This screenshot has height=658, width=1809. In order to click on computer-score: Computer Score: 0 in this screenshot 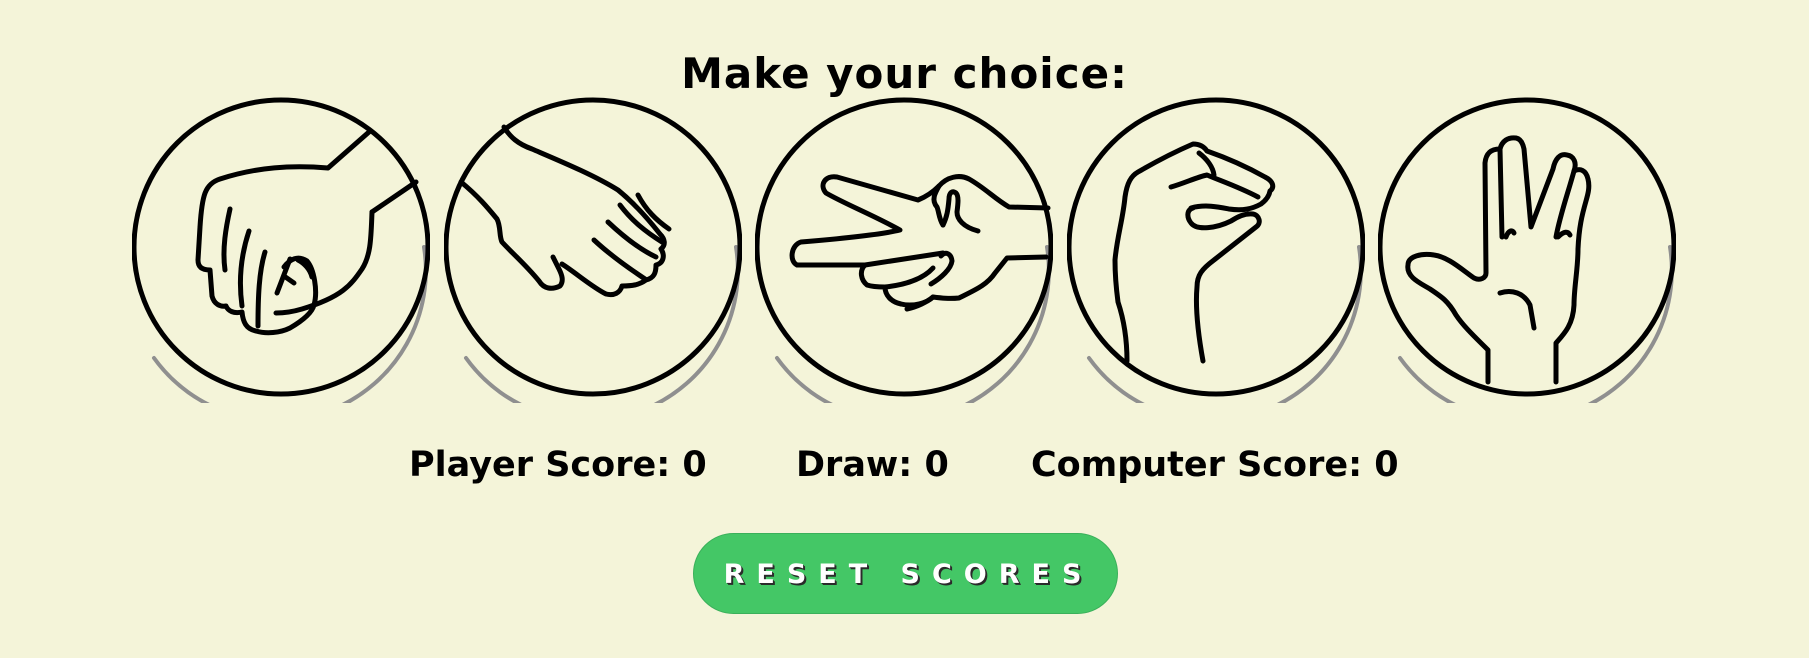, I will do `click(1215, 465)`.